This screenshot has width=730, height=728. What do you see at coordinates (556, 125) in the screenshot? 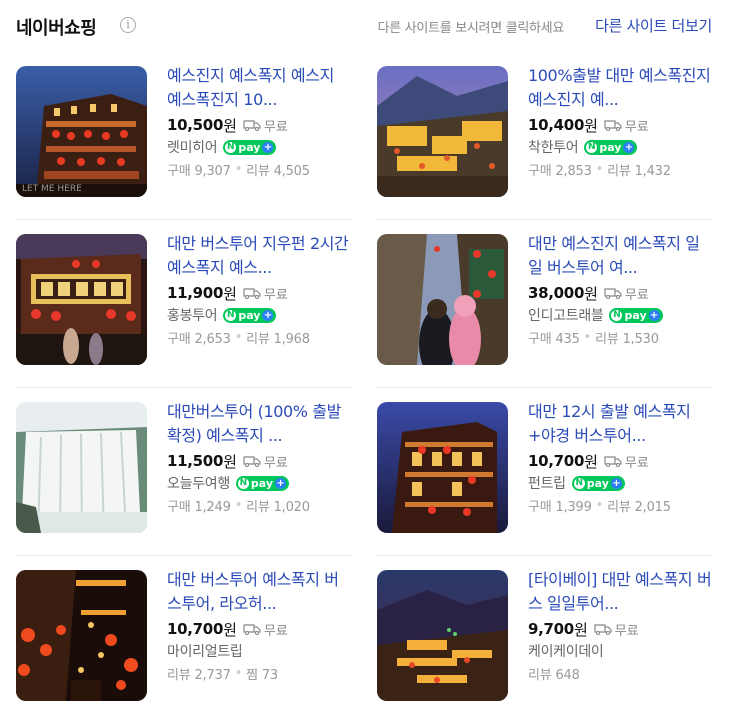
I see `product-price: 10,400` at bounding box center [556, 125].